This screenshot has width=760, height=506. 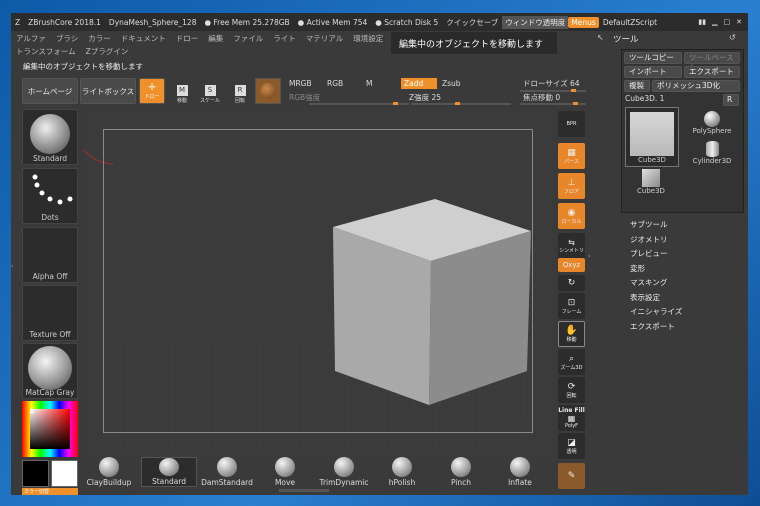 What do you see at coordinates (67, 38) in the screenshot?
I see `menu-brush: ブラシ` at bounding box center [67, 38].